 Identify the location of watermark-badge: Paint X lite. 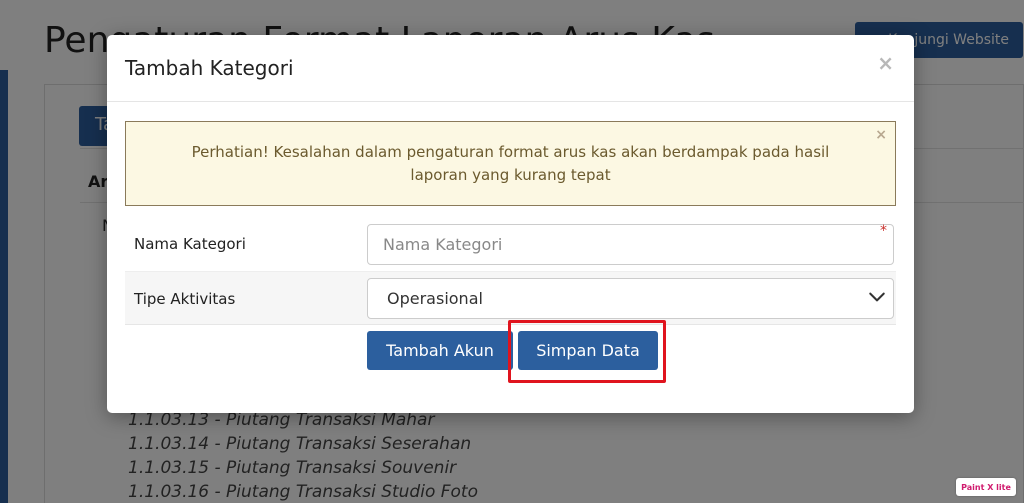
(986, 487).